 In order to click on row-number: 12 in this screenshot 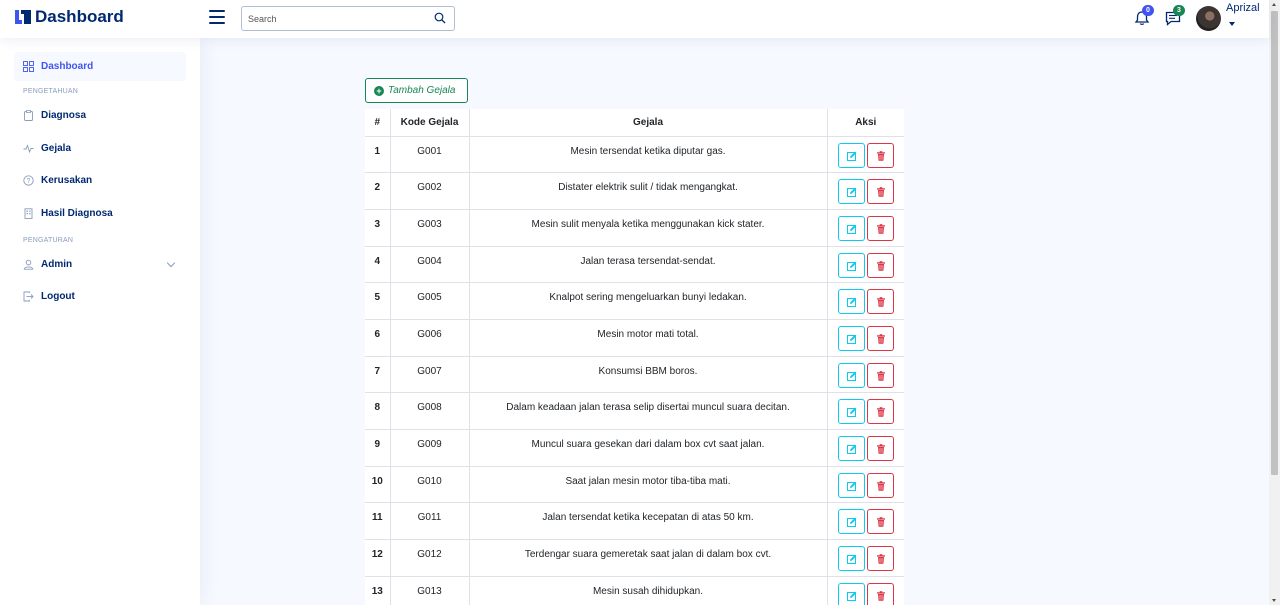, I will do `click(377, 558)`.